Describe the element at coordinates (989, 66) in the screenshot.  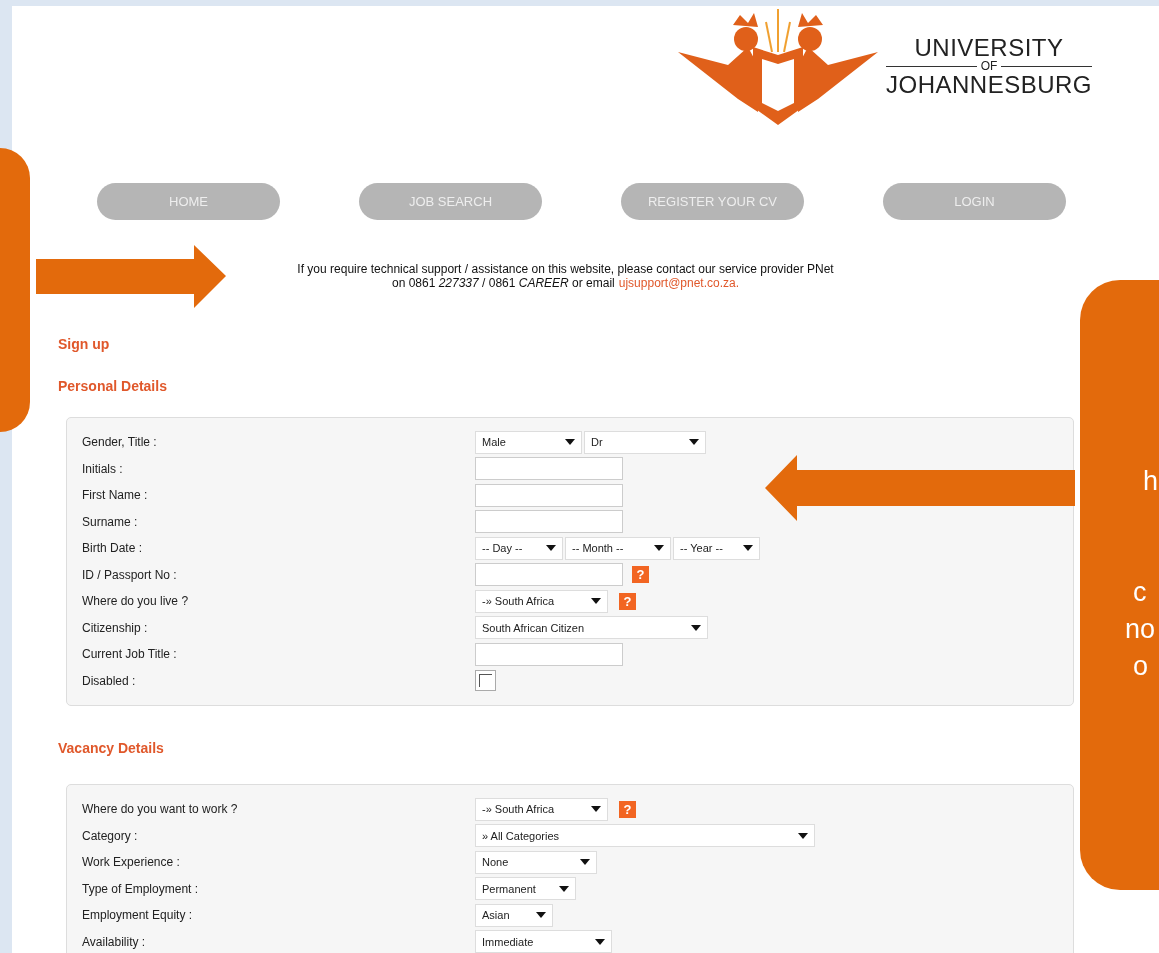
I see `logo-text: OF` at that location.